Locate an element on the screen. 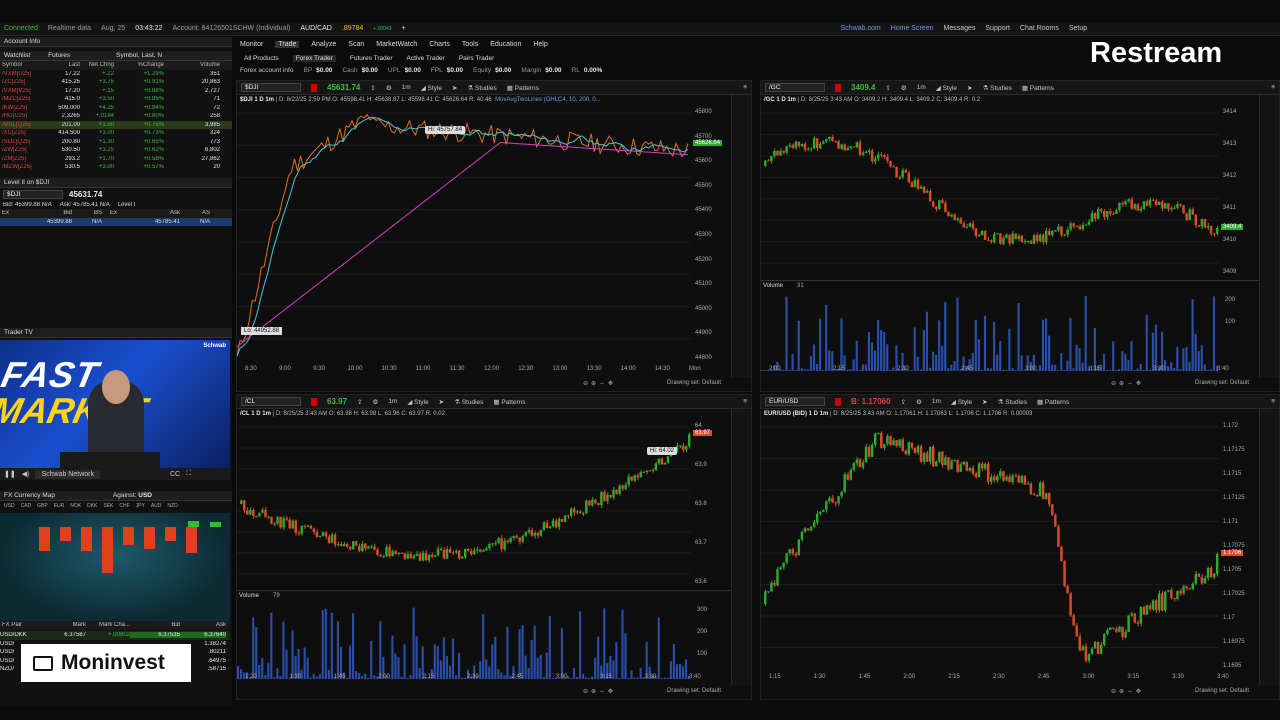 The height and width of the screenshot is (720, 1280). menu-tools: Tools is located at coordinates (470, 44).